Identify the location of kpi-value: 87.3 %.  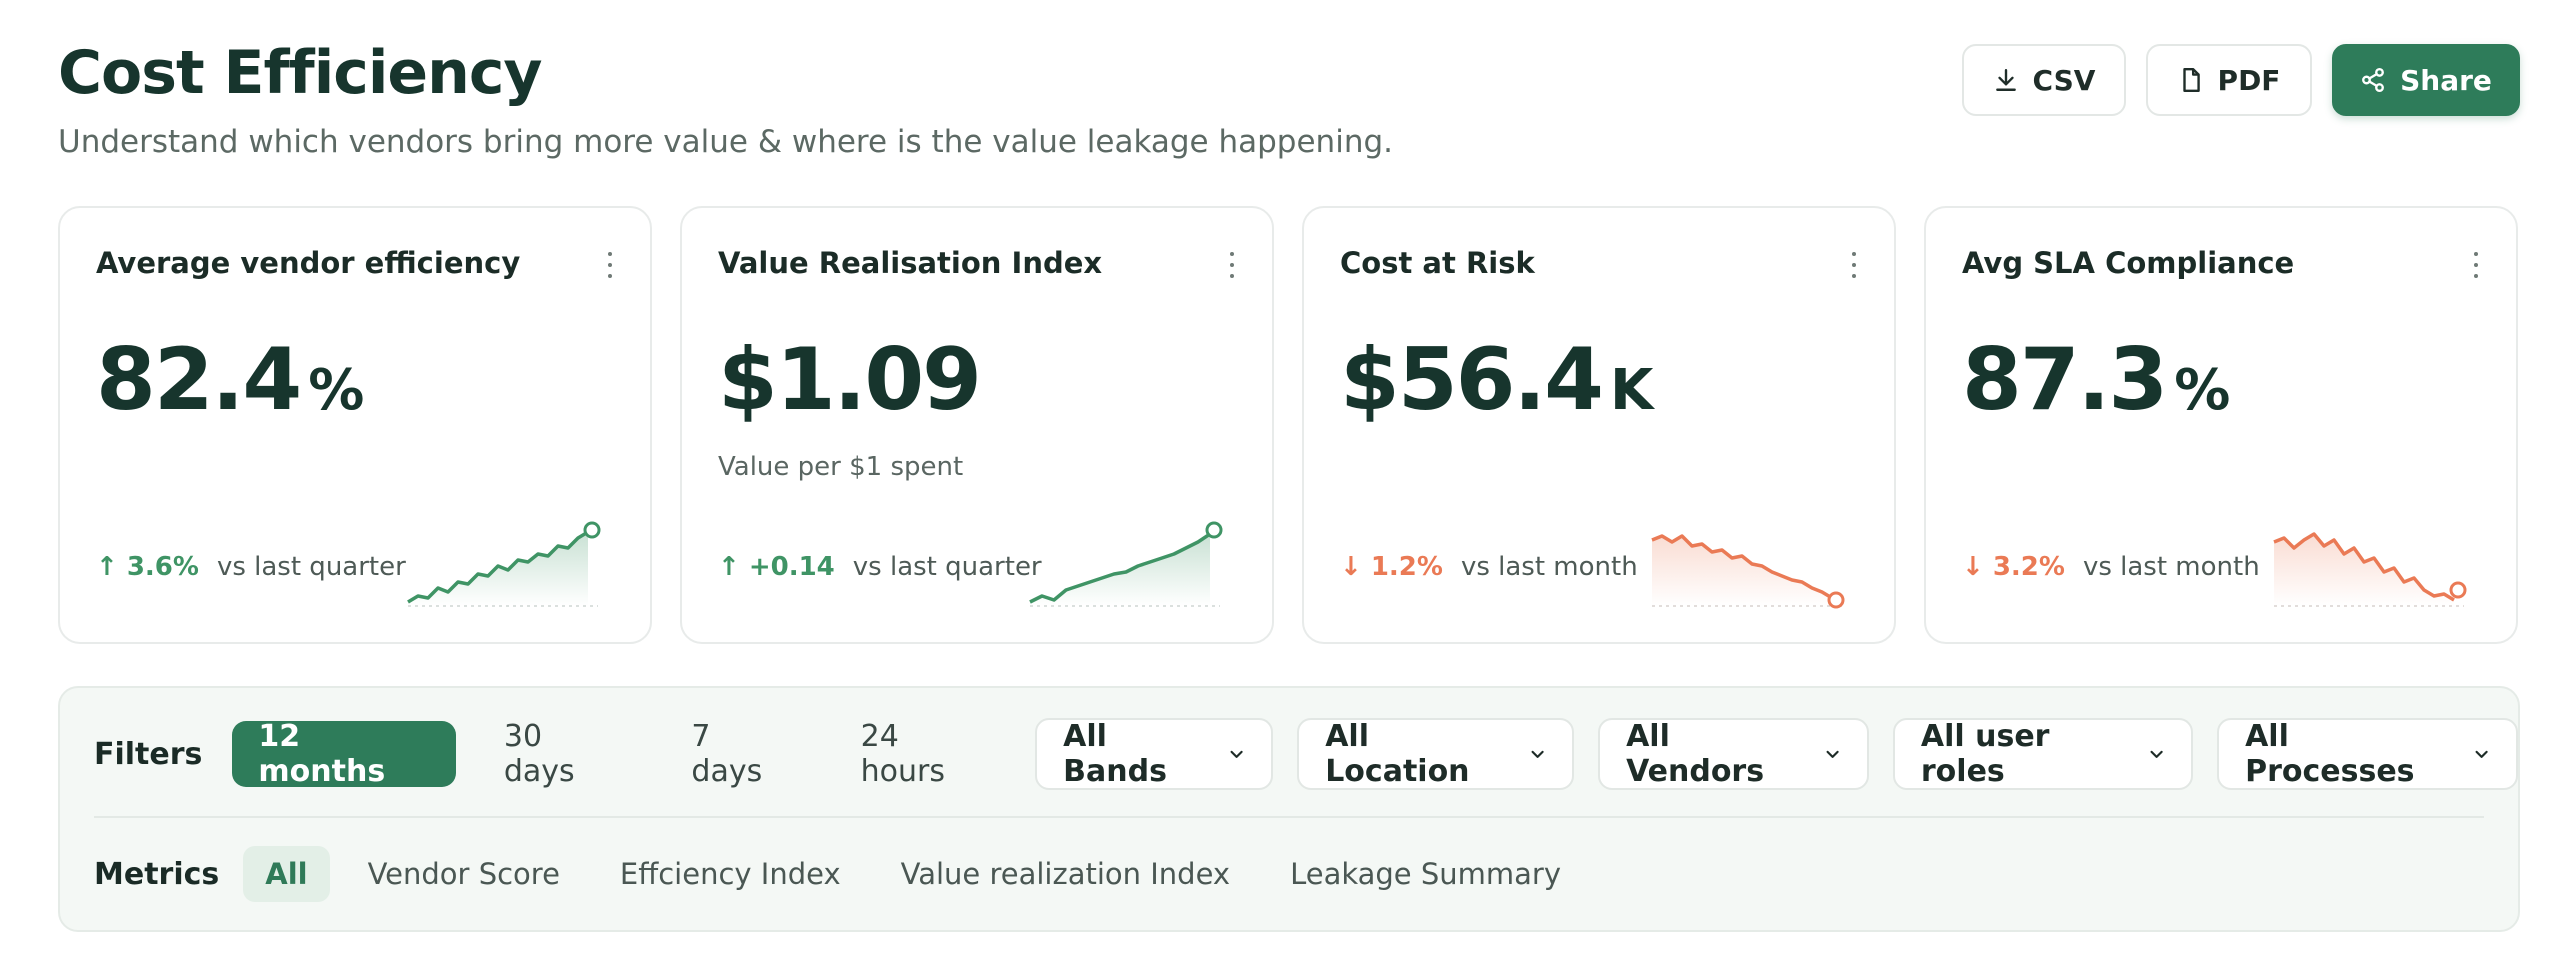
(2096, 380).